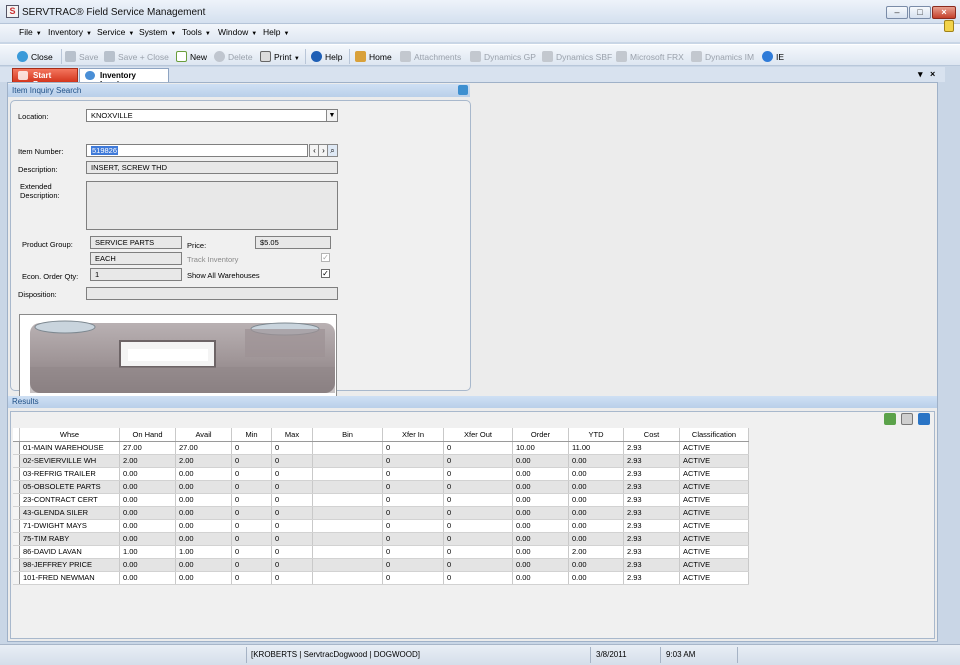  Describe the element at coordinates (463, 90) in the screenshot. I see `search-icon` at that location.